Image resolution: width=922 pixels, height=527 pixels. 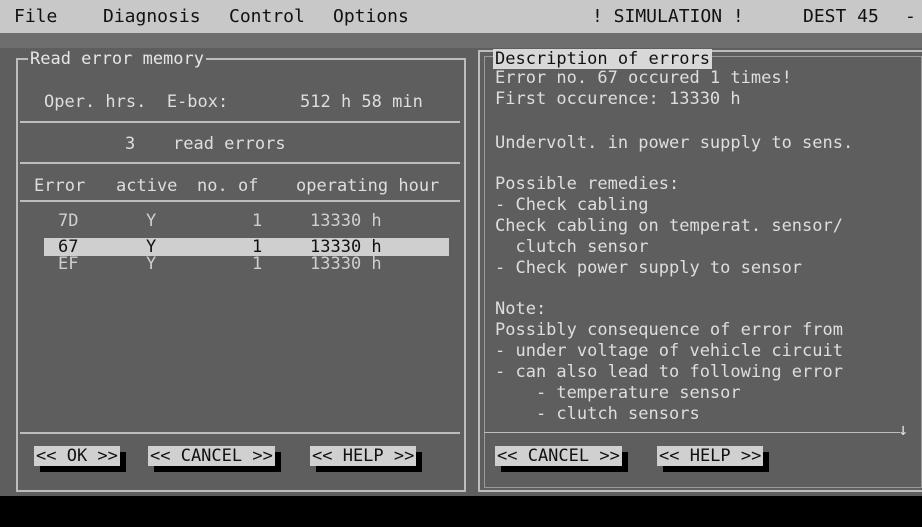 I want to click on read-count-label: read errors, so click(x=229, y=144).